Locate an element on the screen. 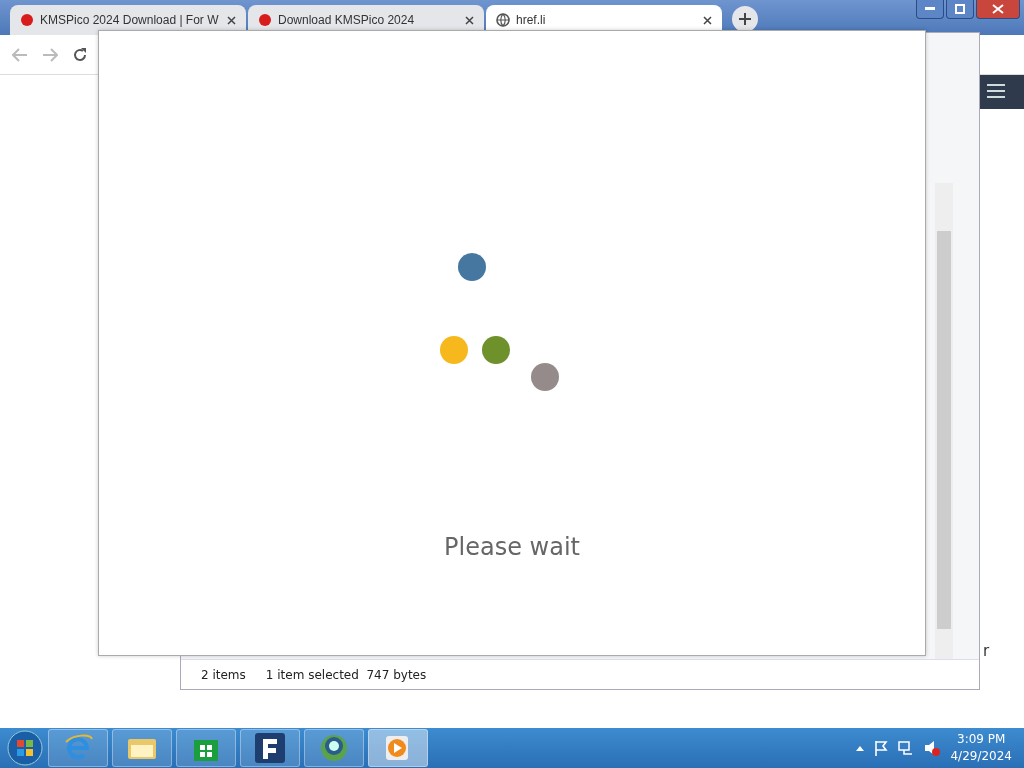 The height and width of the screenshot is (768, 1024). minimize-icon is located at coordinates (930, 9).